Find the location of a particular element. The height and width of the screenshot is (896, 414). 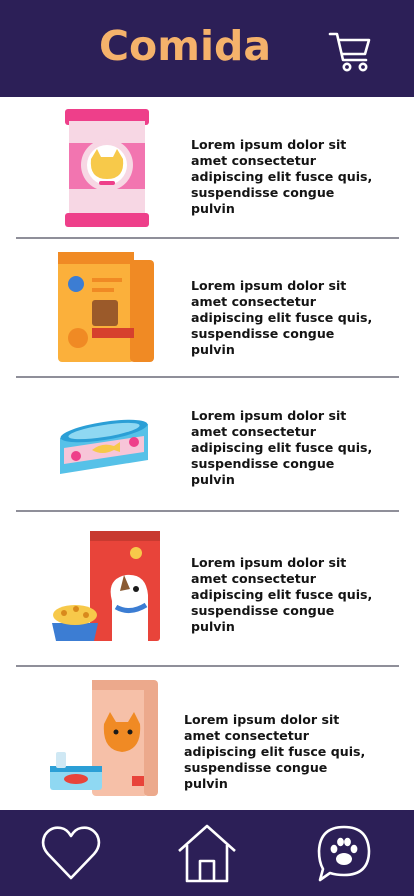

dog-food-bag-and-bowl-icon is located at coordinates (107, 587).